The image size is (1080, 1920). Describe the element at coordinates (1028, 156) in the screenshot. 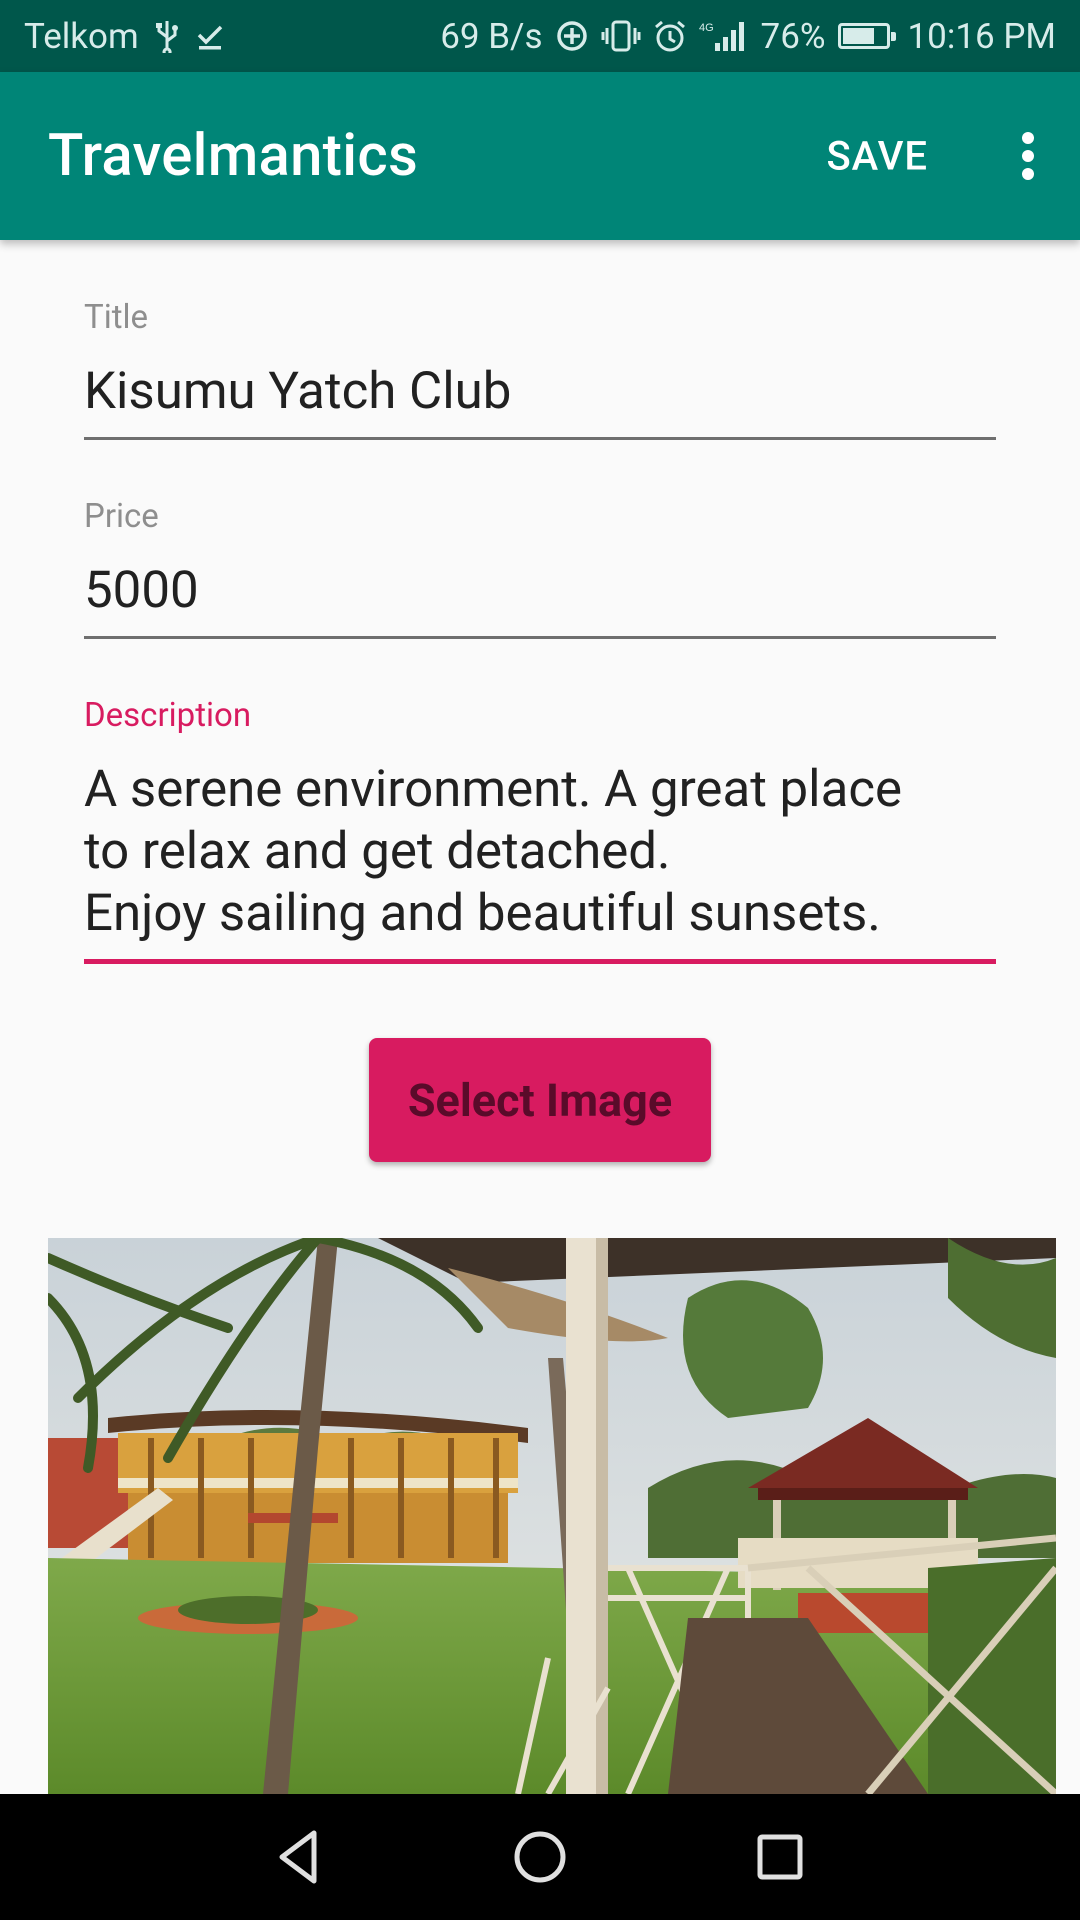

I see `overflow-menu-icon` at that location.